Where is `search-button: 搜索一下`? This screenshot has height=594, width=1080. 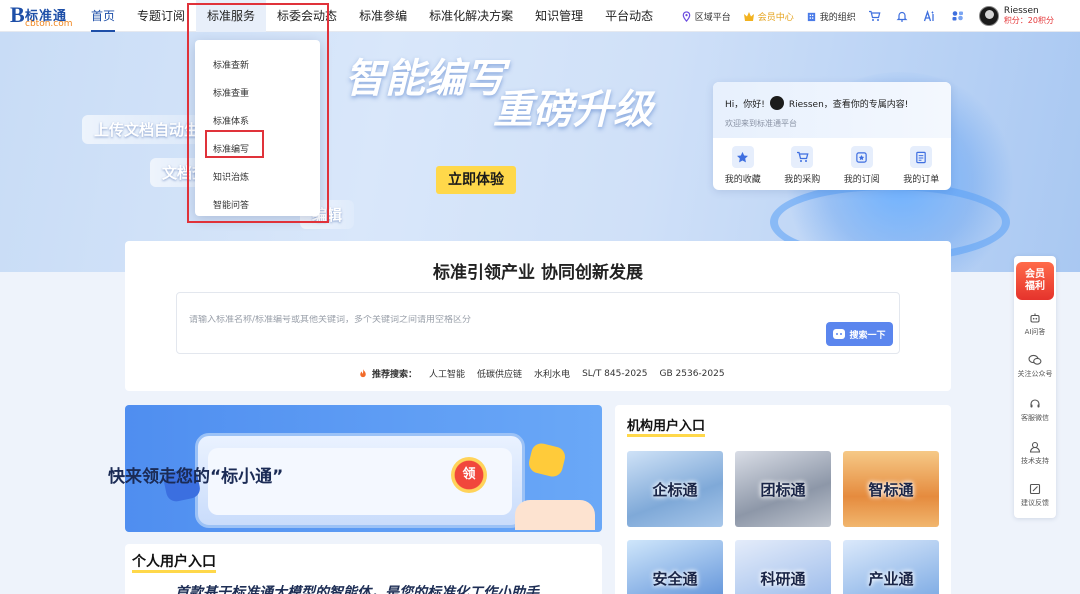 search-button: 搜索一下 is located at coordinates (859, 334).